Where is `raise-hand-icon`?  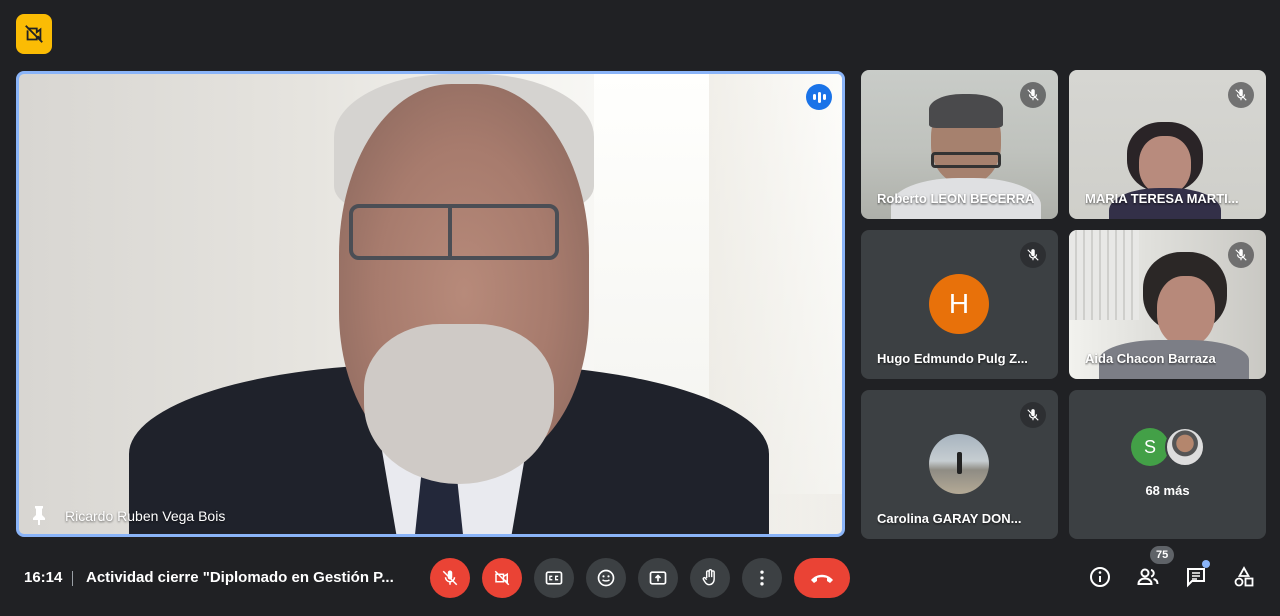
raise-hand-icon is located at coordinates (708, 577).